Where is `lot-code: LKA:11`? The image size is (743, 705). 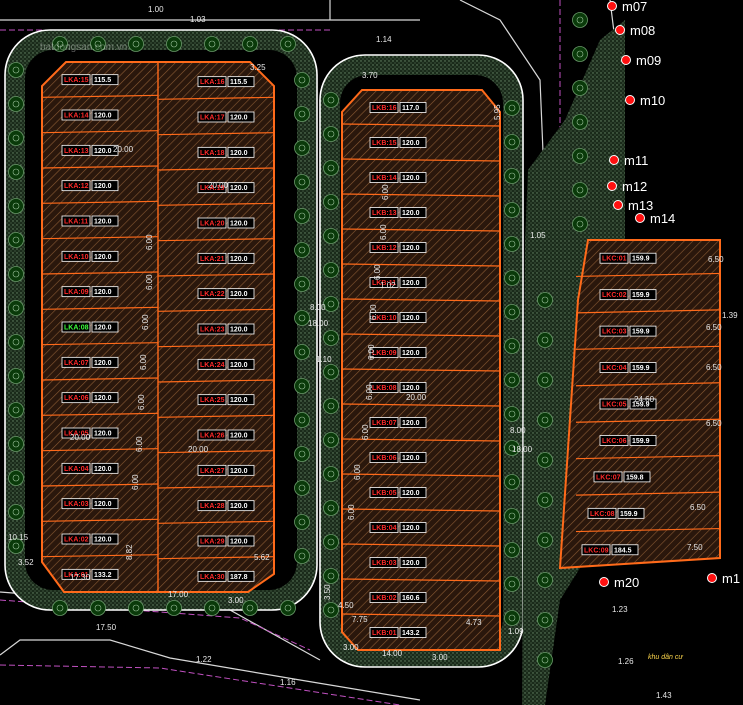 lot-code: LKA:11 is located at coordinates (76, 222).